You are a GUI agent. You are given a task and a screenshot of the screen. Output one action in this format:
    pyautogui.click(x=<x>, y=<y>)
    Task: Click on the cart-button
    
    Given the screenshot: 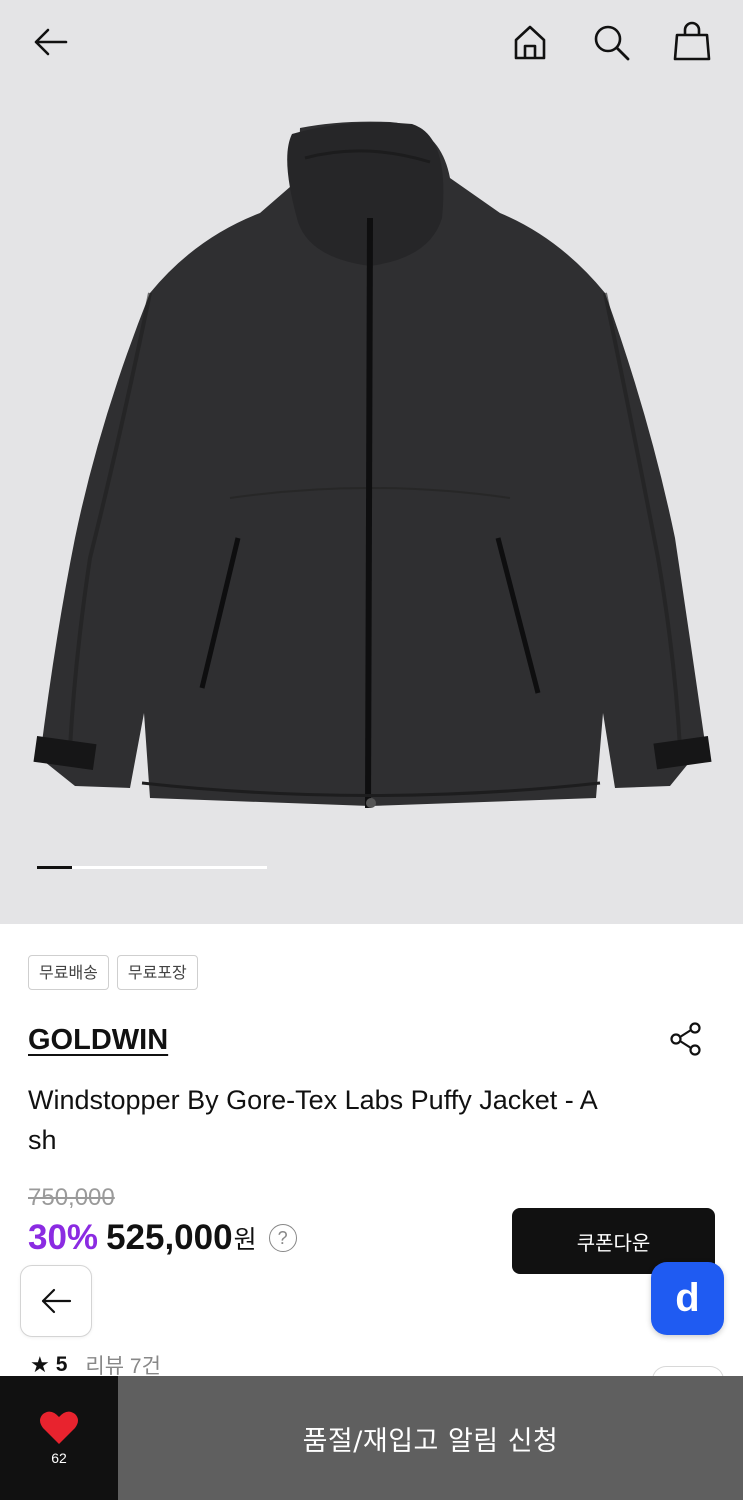 What is the action you would take?
    pyautogui.click(x=692, y=42)
    